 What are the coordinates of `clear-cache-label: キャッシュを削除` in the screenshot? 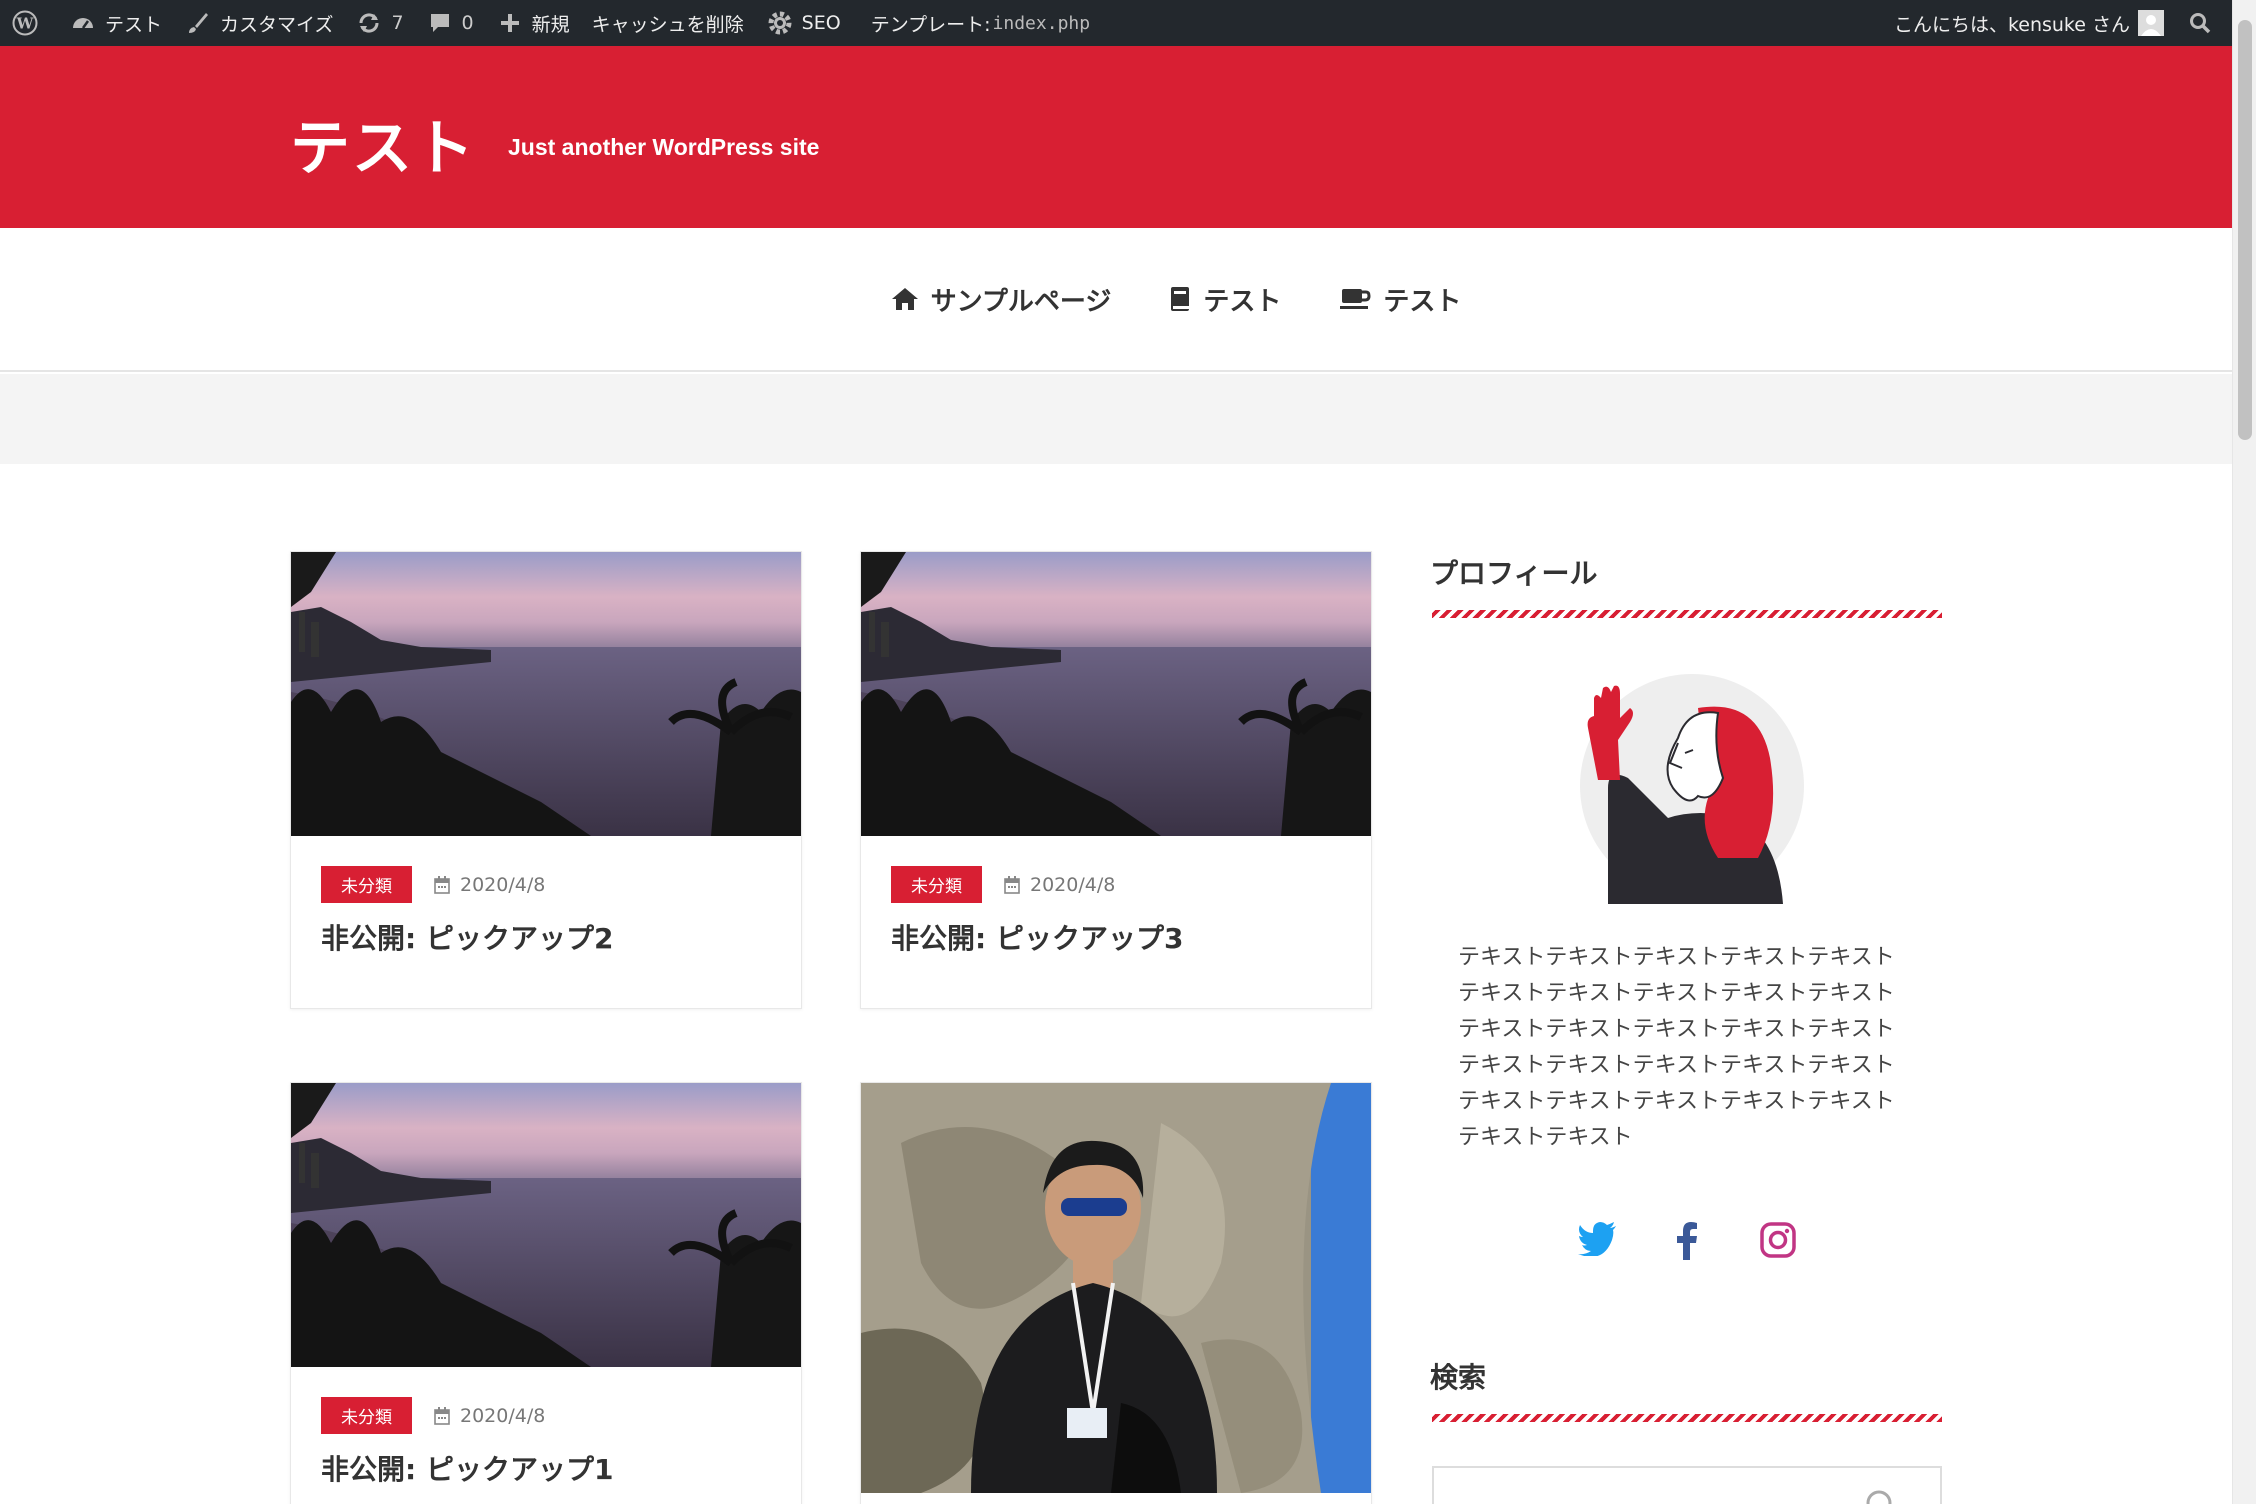 It's located at (667, 24).